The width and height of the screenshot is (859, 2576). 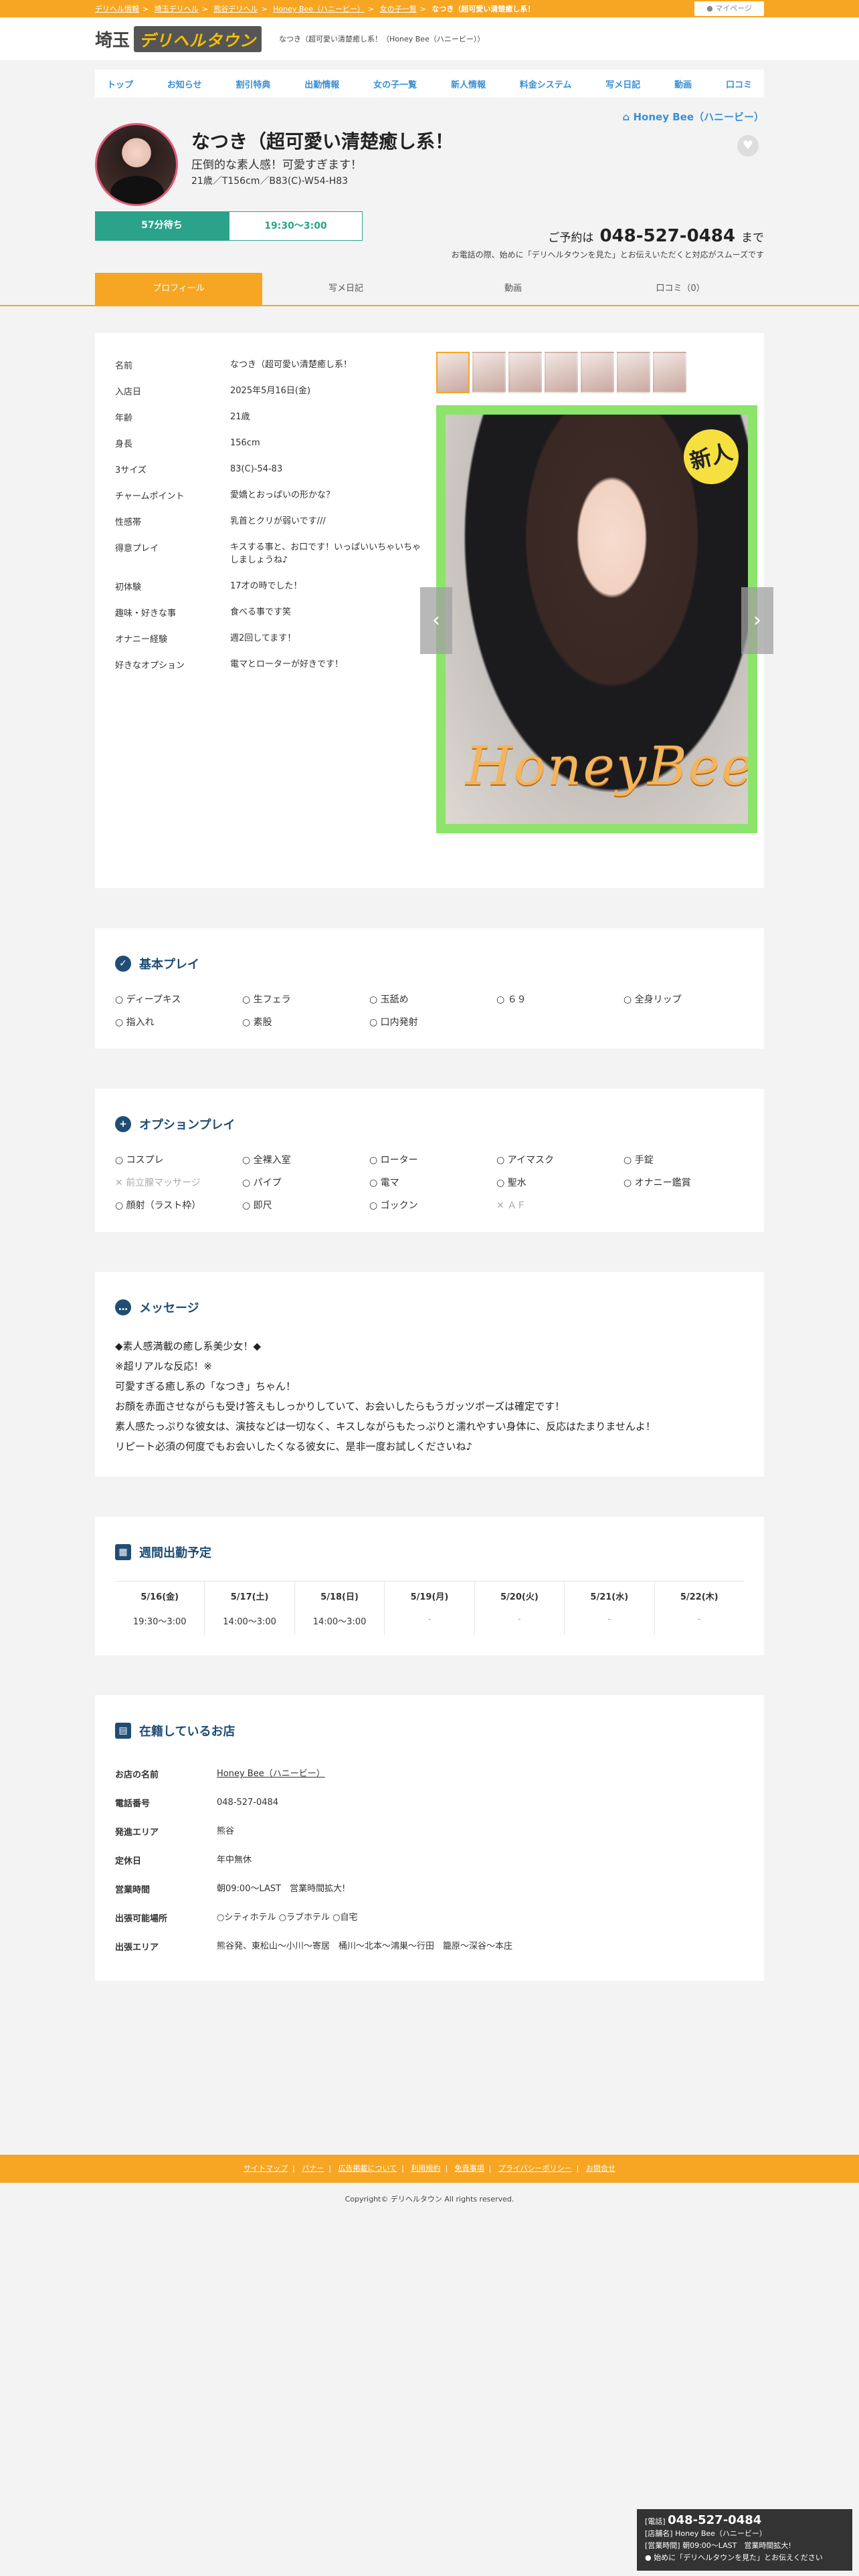 I want to click on plus-icon: +, so click(x=123, y=1124).